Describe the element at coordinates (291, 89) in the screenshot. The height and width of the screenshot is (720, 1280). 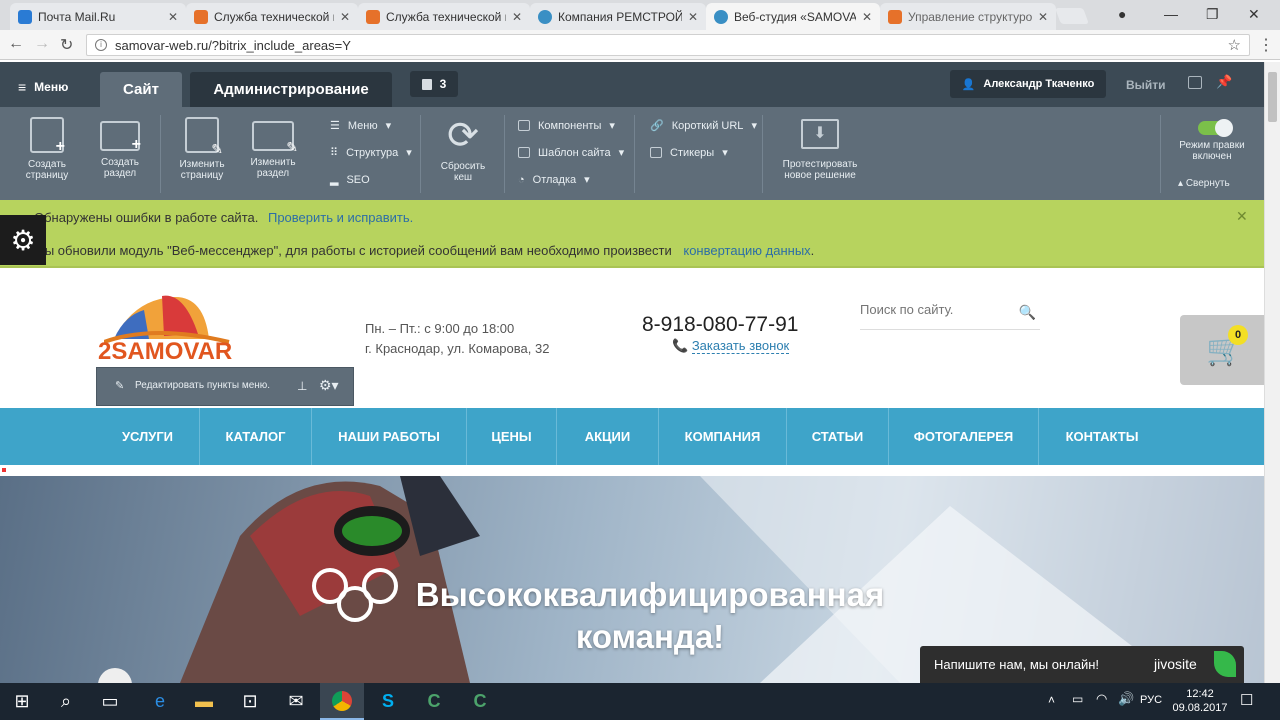
I see `tab-administration: Администрирование` at that location.